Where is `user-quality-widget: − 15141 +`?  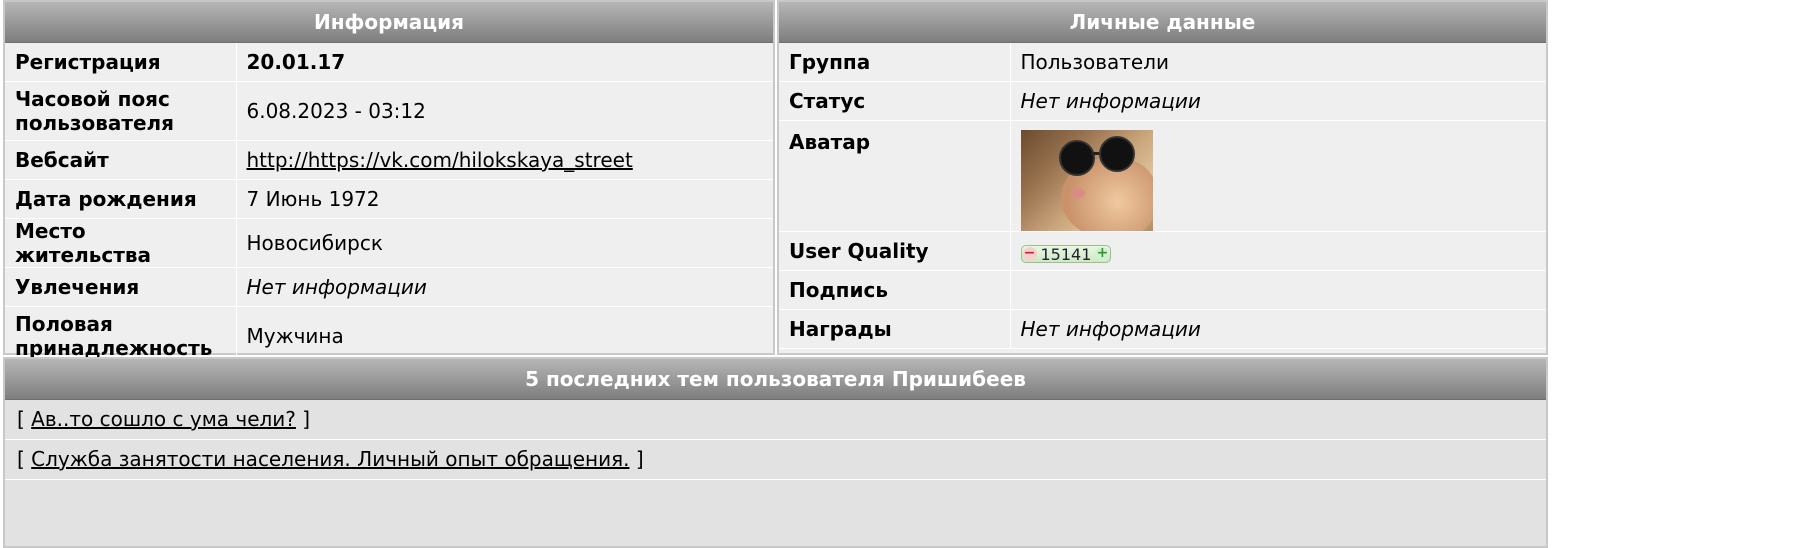 user-quality-widget: − 15141 + is located at coordinates (1066, 254).